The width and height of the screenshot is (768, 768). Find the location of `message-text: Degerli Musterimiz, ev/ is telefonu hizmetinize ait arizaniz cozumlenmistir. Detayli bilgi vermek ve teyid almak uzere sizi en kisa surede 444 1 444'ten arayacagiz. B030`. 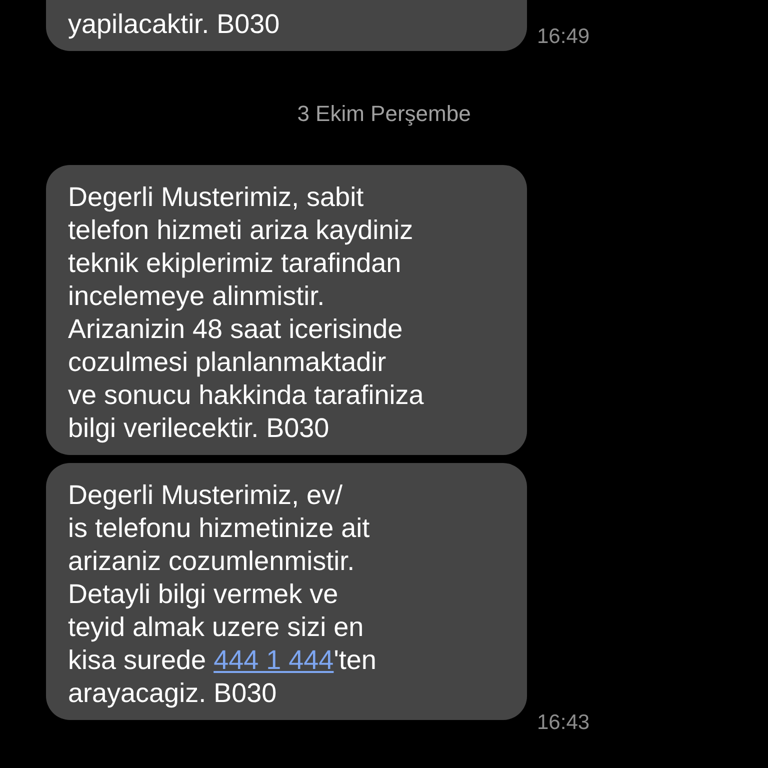

message-text: Degerli Musterimiz, ev/ is telefonu hizmetinize ait arizaniz cozumlenmistir. Detayli bilgi vermek ve teyid almak uzere sizi en kisa surede 444 1 444'ten arayacagiz. B030 is located at coordinates (223, 594).